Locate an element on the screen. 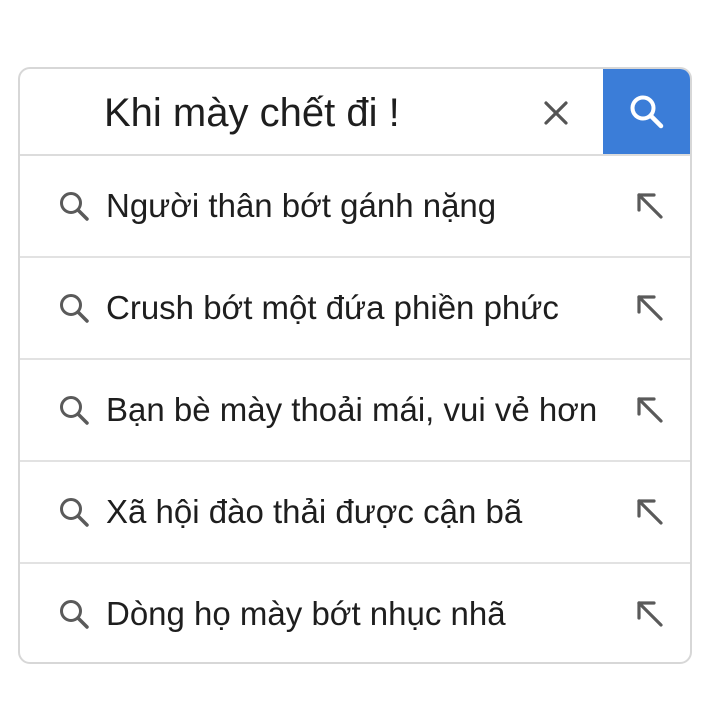  suggestion-item: Crush bớt một đứa phiền phức is located at coordinates (355, 309).